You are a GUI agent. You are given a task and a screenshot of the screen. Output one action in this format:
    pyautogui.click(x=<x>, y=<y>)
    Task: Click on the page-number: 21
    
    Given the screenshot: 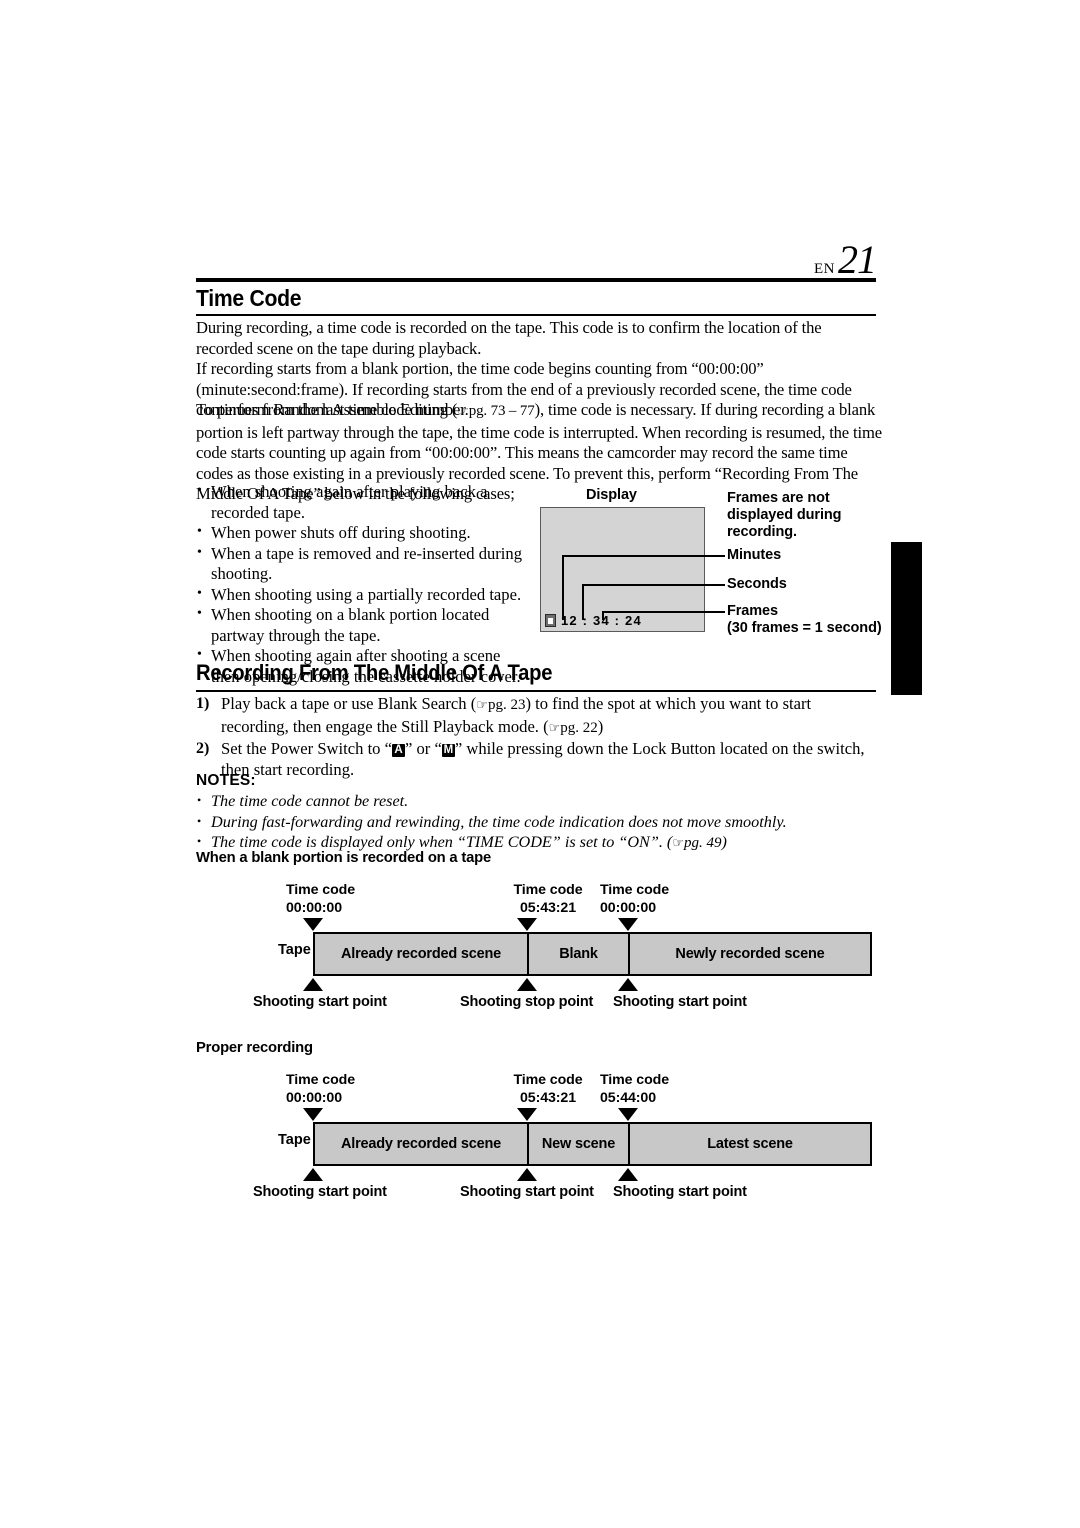 What is the action you would take?
    pyautogui.click(x=857, y=259)
    